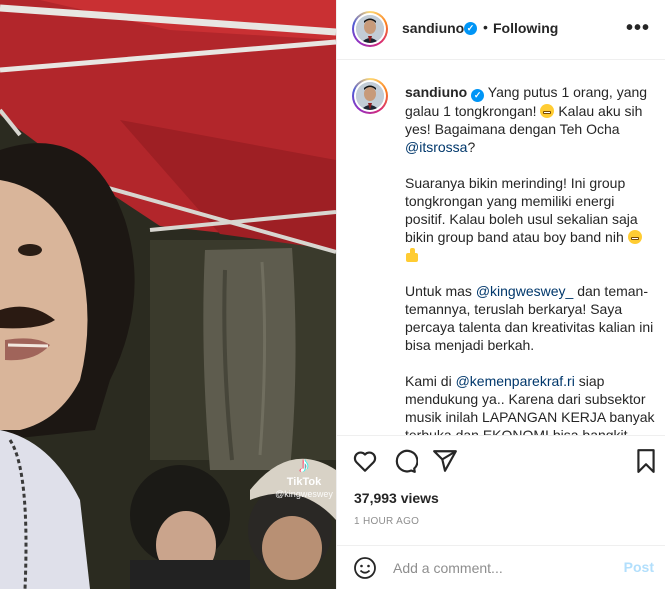 Image resolution: width=665 pixels, height=589 pixels. What do you see at coordinates (433, 28) in the screenshot?
I see `header-username: sandiuno` at bounding box center [433, 28].